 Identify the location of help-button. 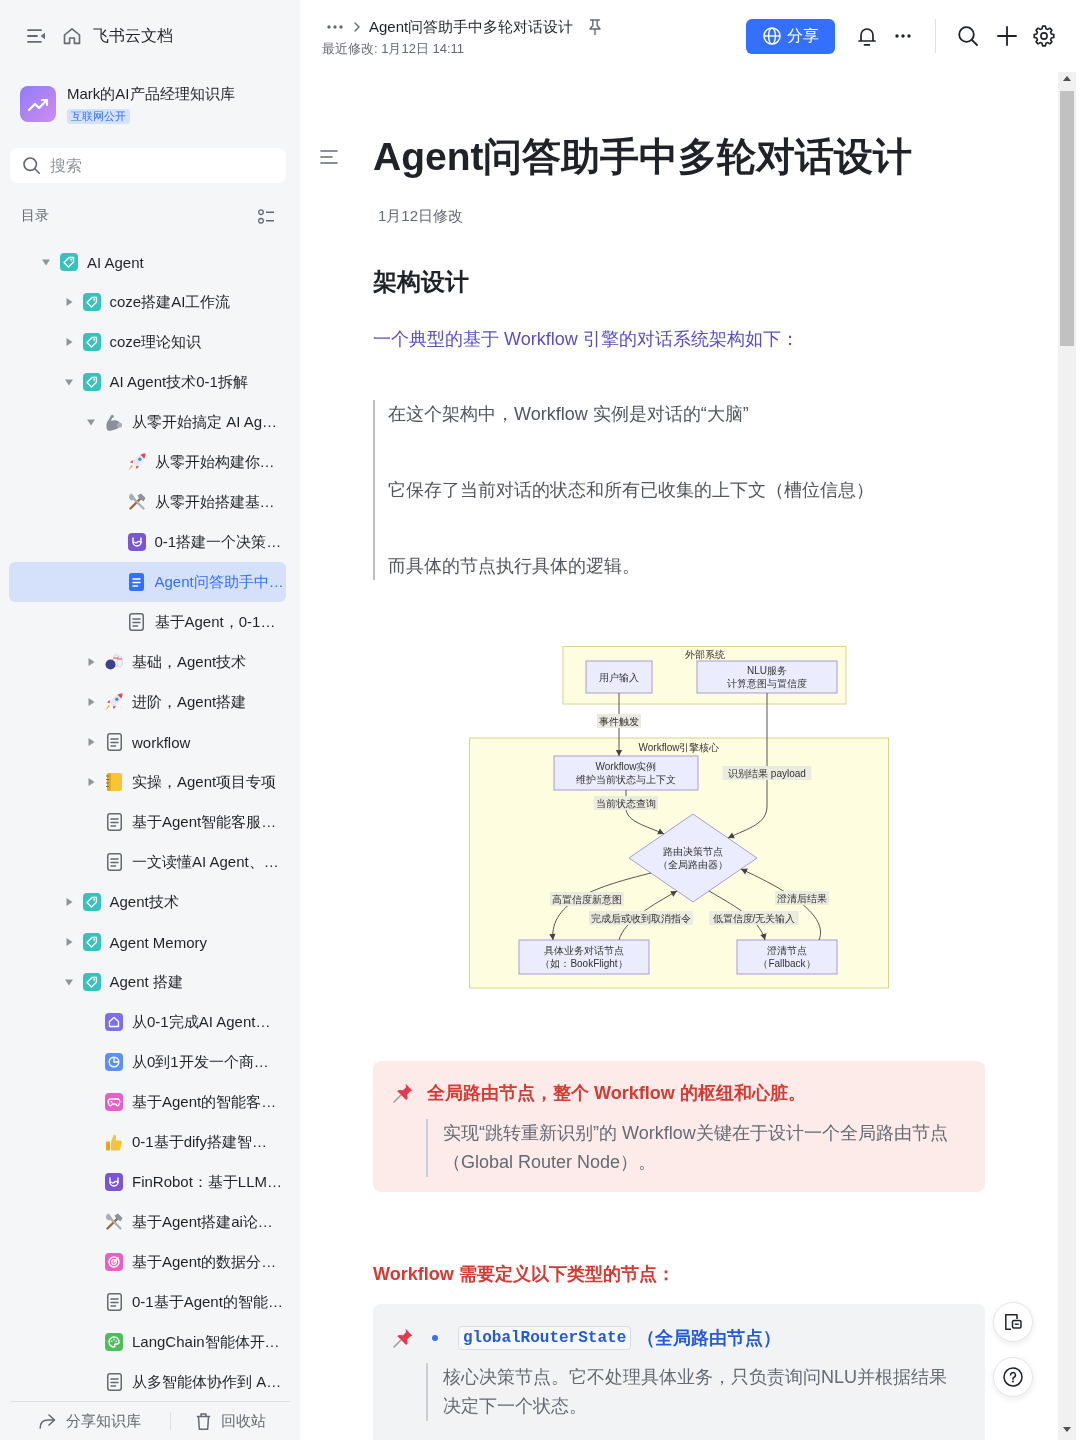
(1013, 1377).